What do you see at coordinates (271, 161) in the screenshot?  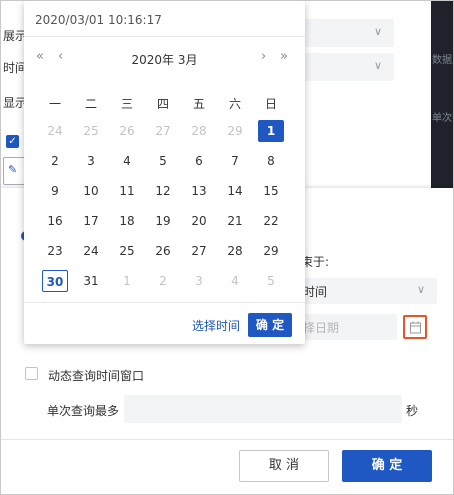 I see `calendar-day: 8` at bounding box center [271, 161].